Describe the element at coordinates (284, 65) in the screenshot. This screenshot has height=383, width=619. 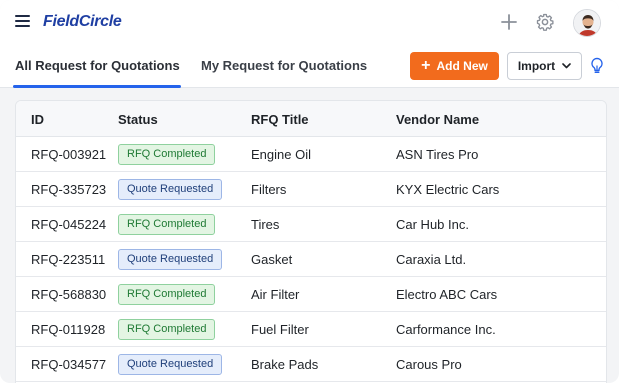
I see `tab-my-rfq: My Request for Quotations` at that location.